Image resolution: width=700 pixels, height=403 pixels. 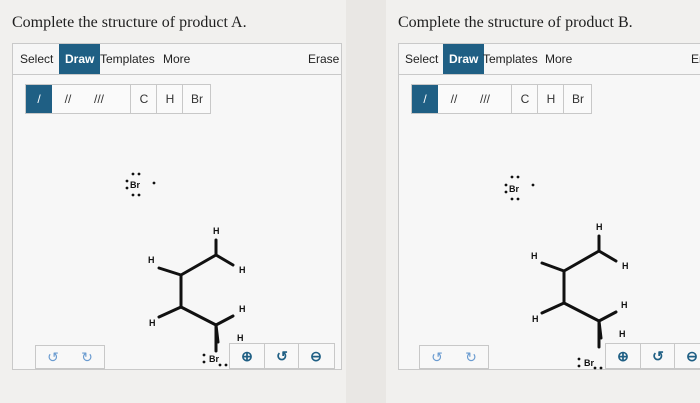 What do you see at coordinates (515, 22) in the screenshot?
I see `question-title: Complete the structure of product B.` at bounding box center [515, 22].